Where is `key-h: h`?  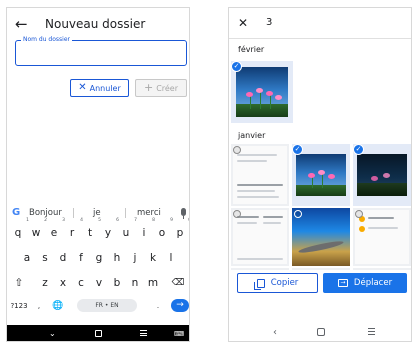
key-h: h is located at coordinates (117, 258).